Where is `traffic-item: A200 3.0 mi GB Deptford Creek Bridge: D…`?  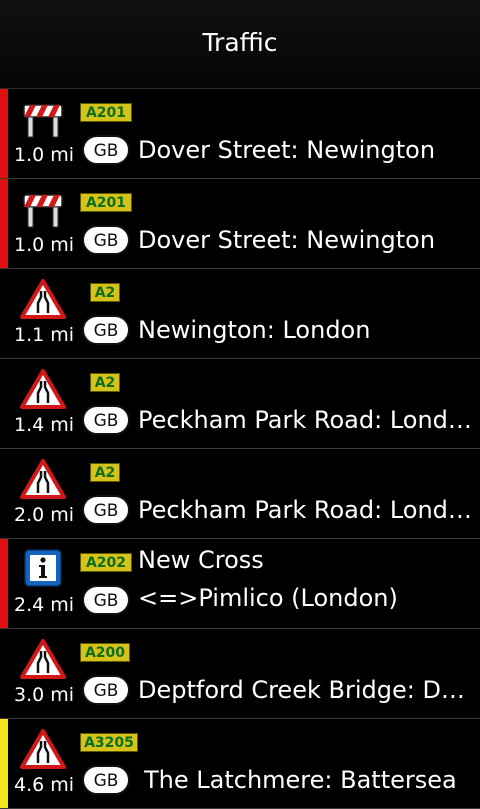
traffic-item: A200 3.0 mi GB Deptford Creek Bridge: D… is located at coordinates (240, 674).